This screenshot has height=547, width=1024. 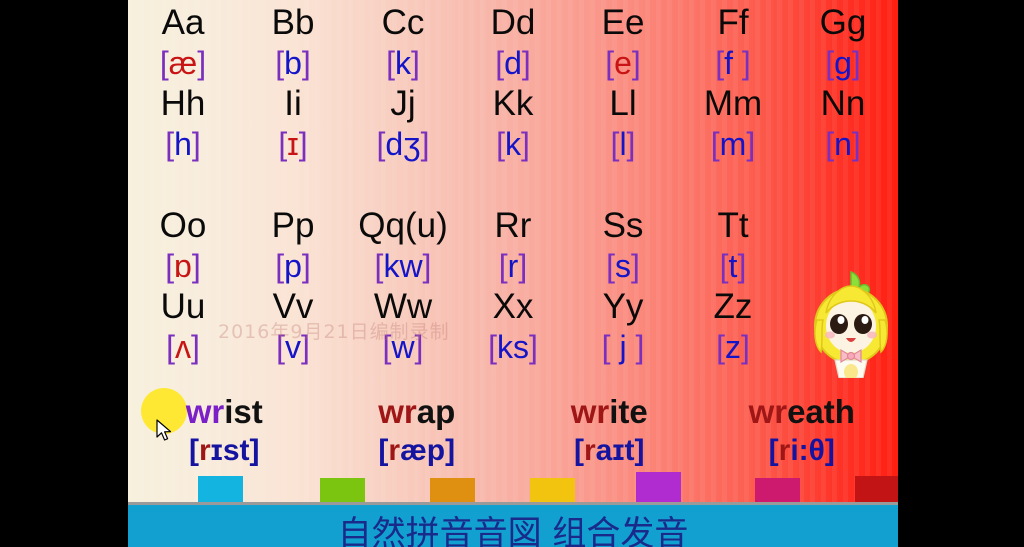 I want to click on phonetic-rest: i:θ, so click(x=807, y=450).